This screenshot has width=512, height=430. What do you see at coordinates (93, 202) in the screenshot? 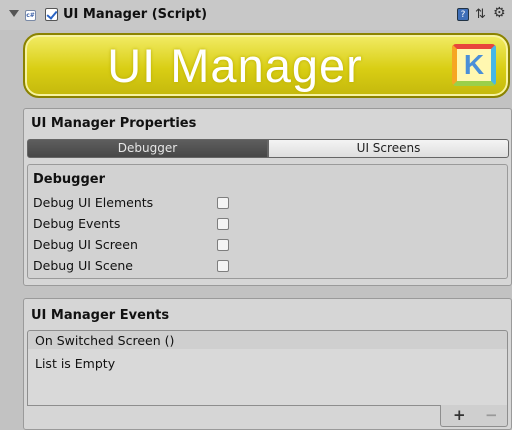
I see `debug-ui-elements-label: Debug UI Elements` at bounding box center [93, 202].